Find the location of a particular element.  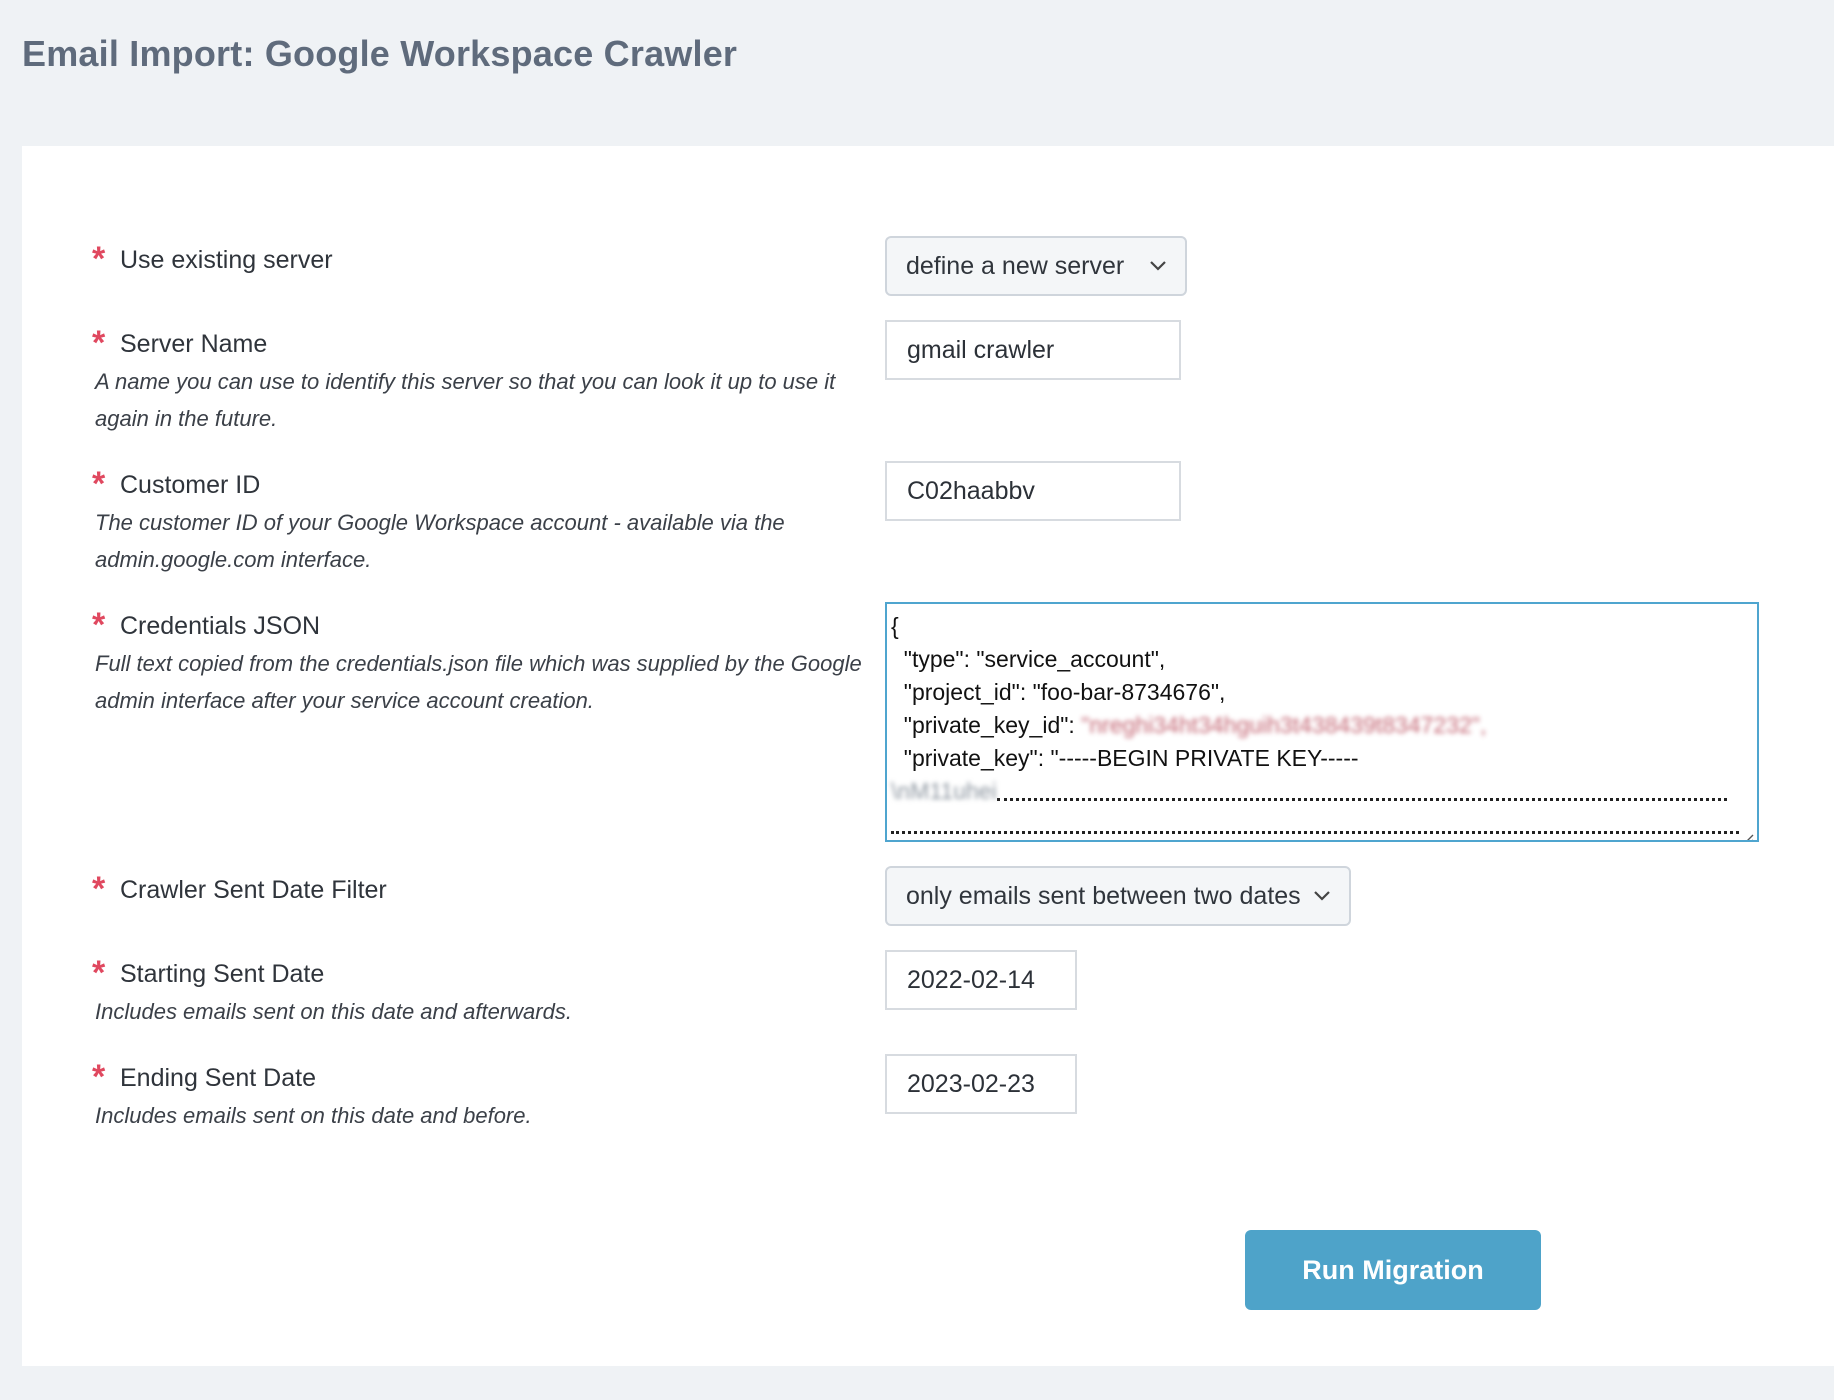

starting-sent-date-label: Starting Sent Date is located at coordinates (222, 974).